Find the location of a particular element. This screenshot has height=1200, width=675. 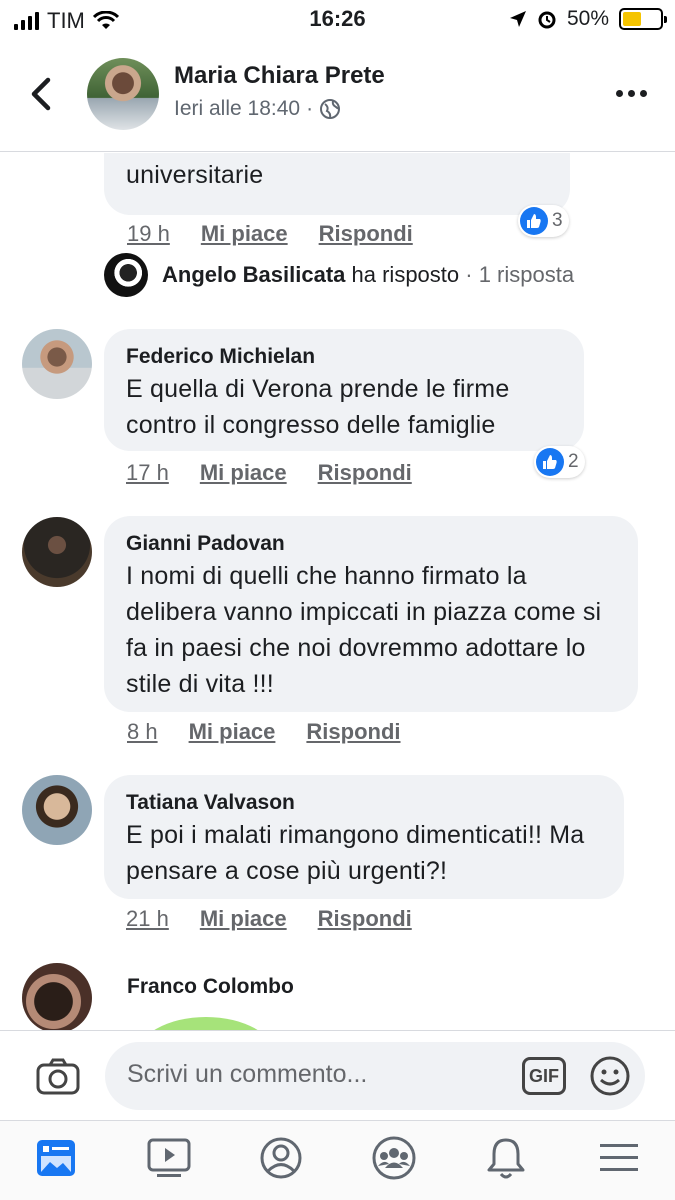

video-icon is located at coordinates (169, 1157).